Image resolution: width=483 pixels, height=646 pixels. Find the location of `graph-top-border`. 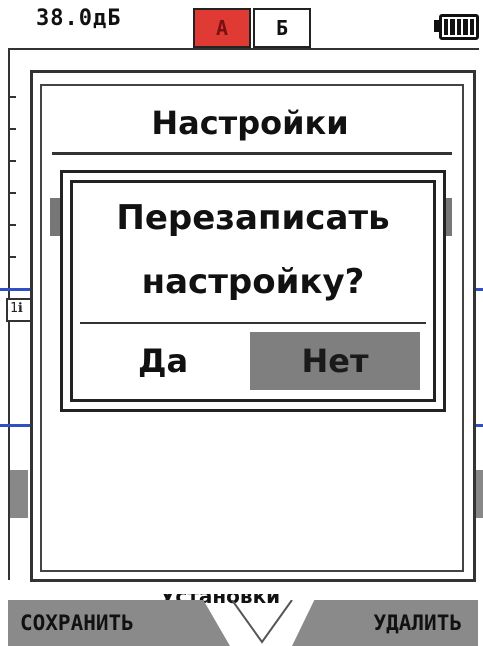

graph-top-border is located at coordinates (243, 49).